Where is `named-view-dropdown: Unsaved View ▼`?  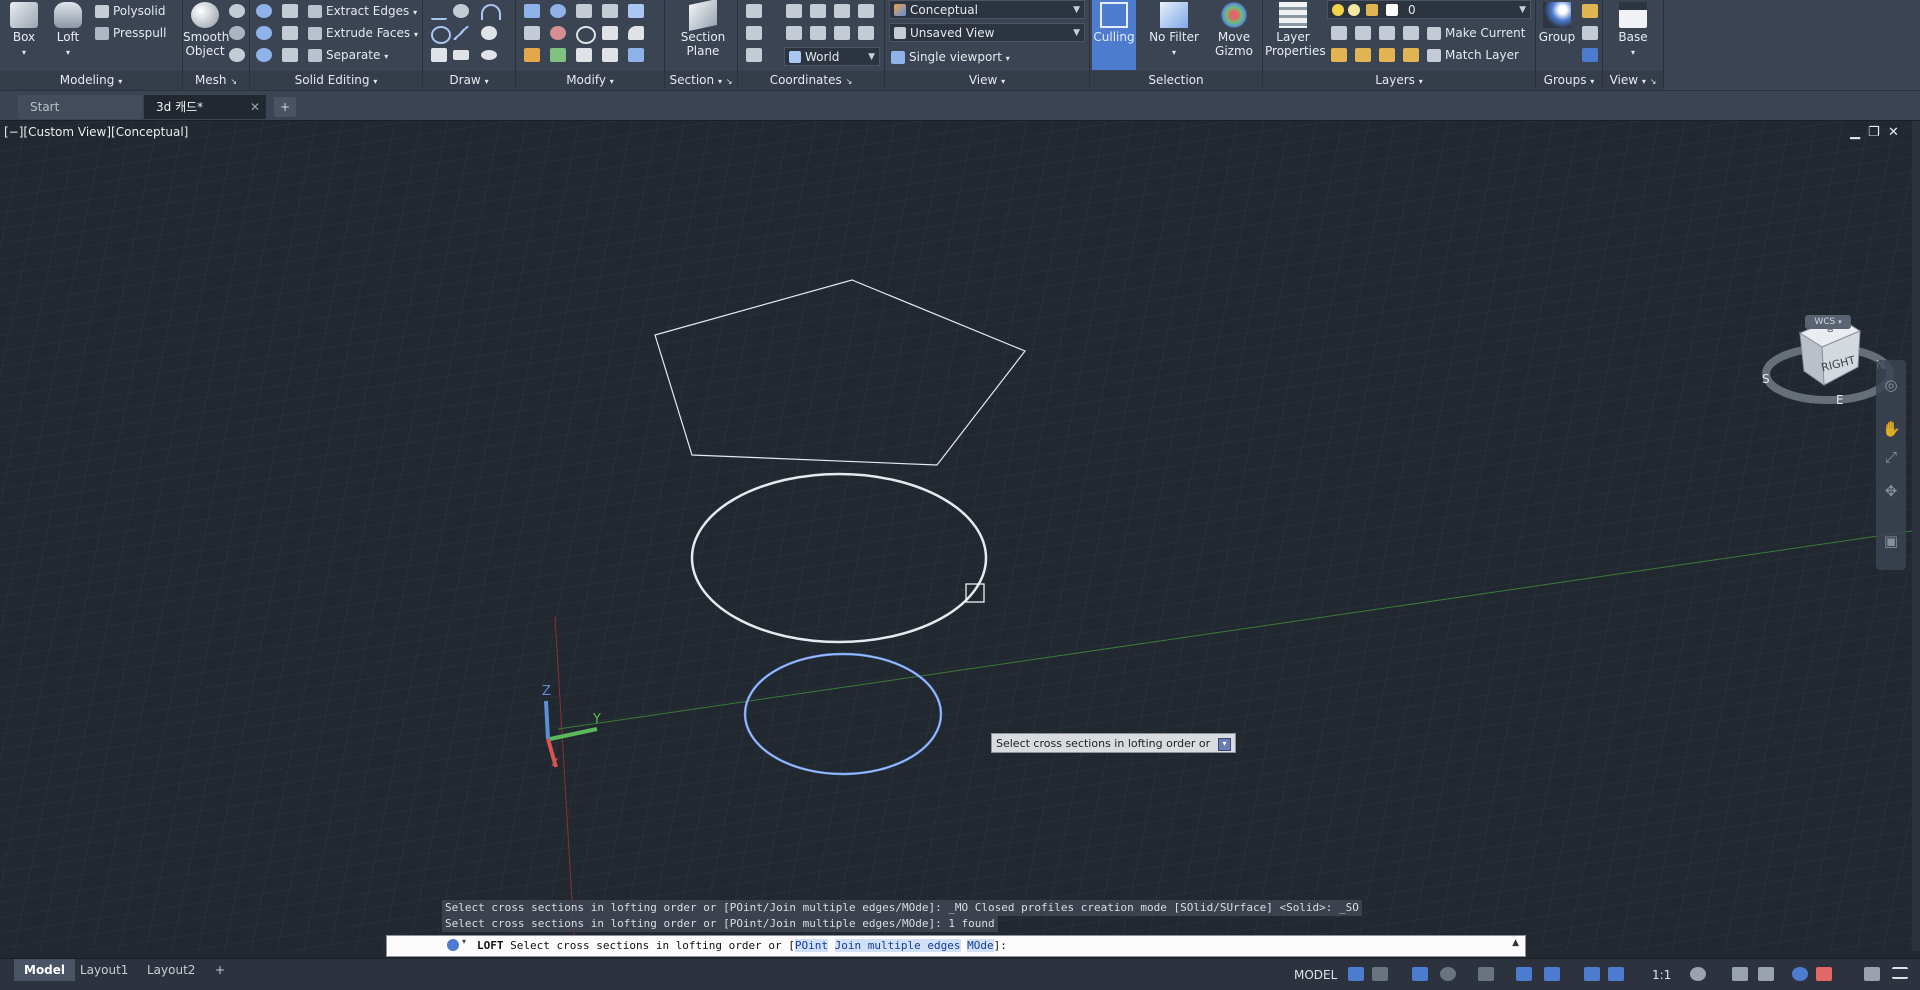 named-view-dropdown: Unsaved View ▼ is located at coordinates (987, 32).